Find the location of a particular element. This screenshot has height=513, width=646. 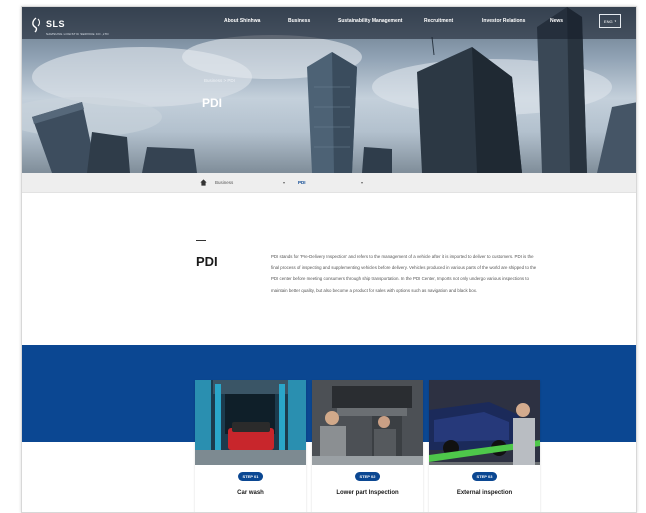

step-badge: STEP 03 is located at coordinates (484, 476).